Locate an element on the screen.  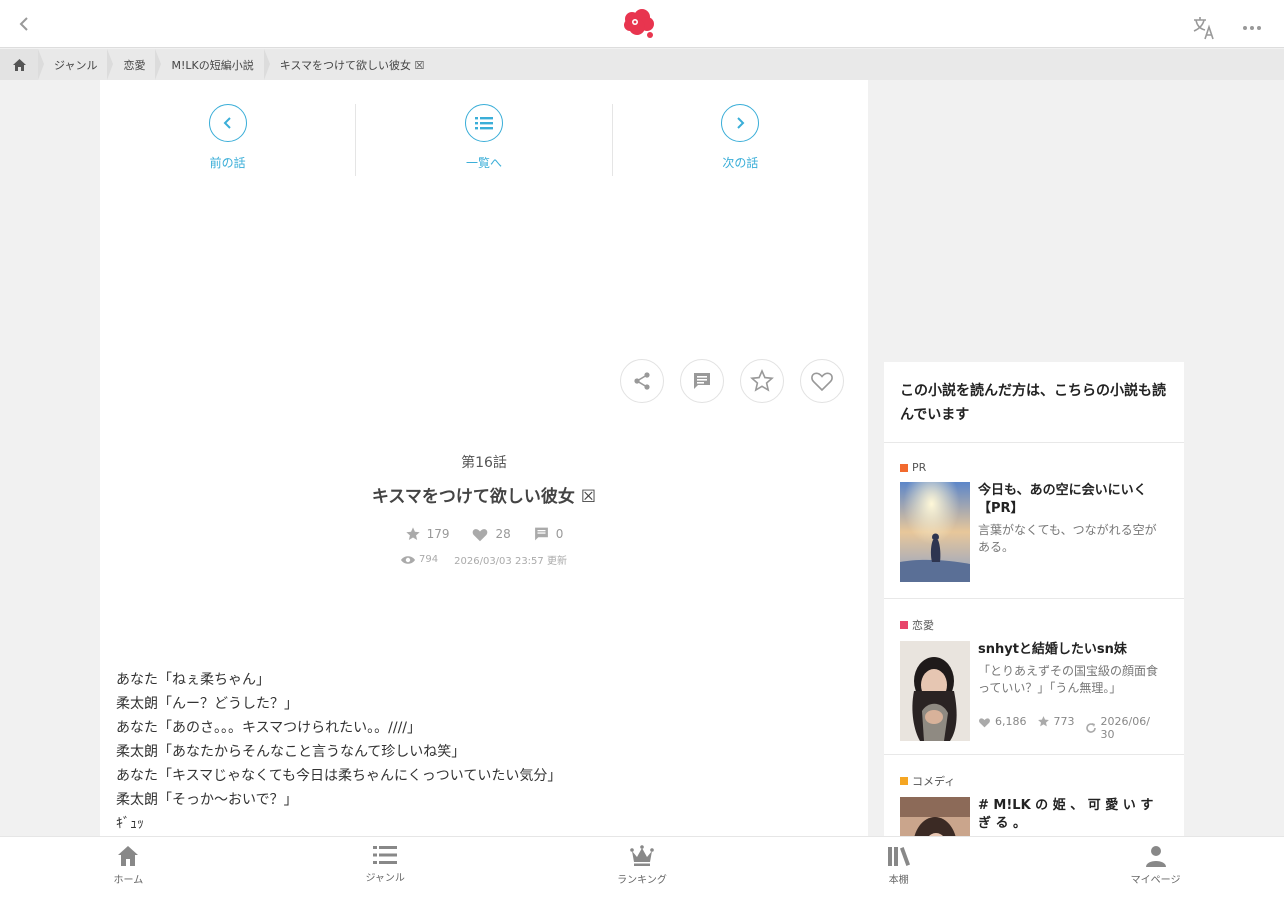
favorite-star-button is located at coordinates (762, 381).